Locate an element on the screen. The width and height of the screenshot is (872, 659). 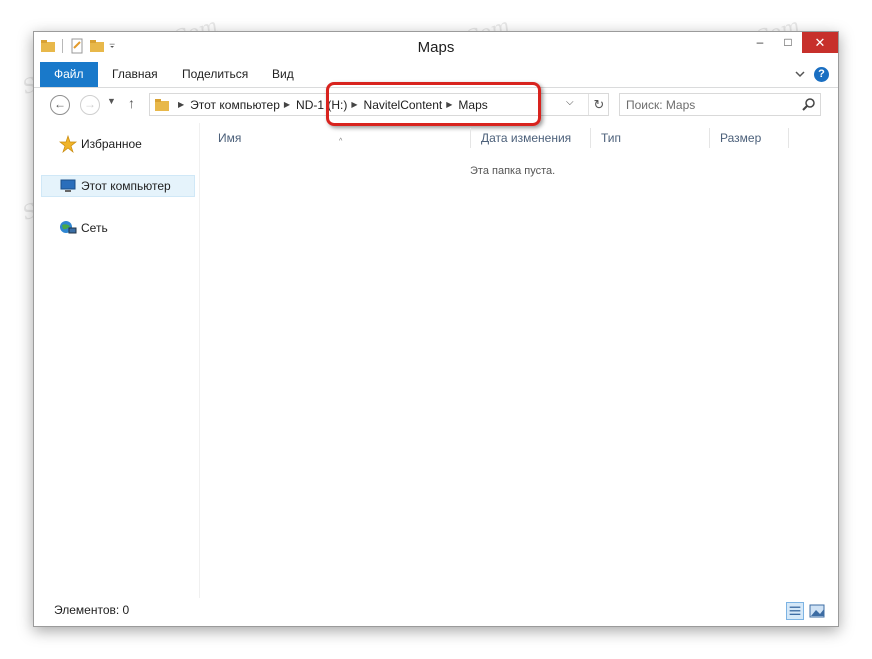
title-bar: Maps – □ ✕ is located at coordinates (436, 47).